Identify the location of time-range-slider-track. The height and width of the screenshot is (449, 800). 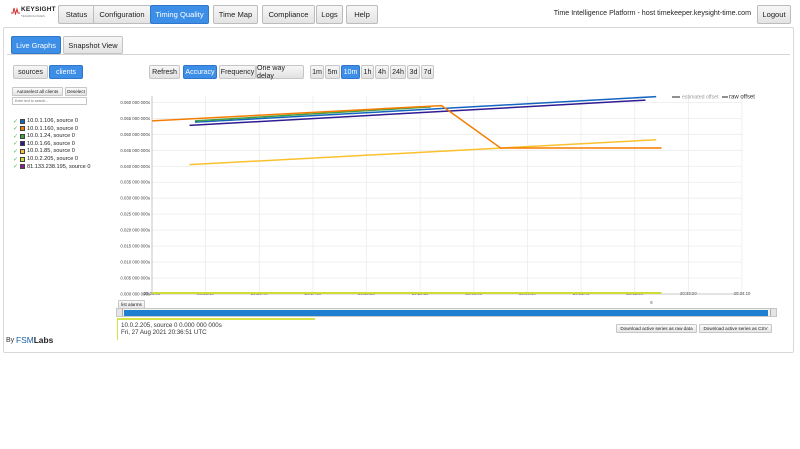
(446, 313).